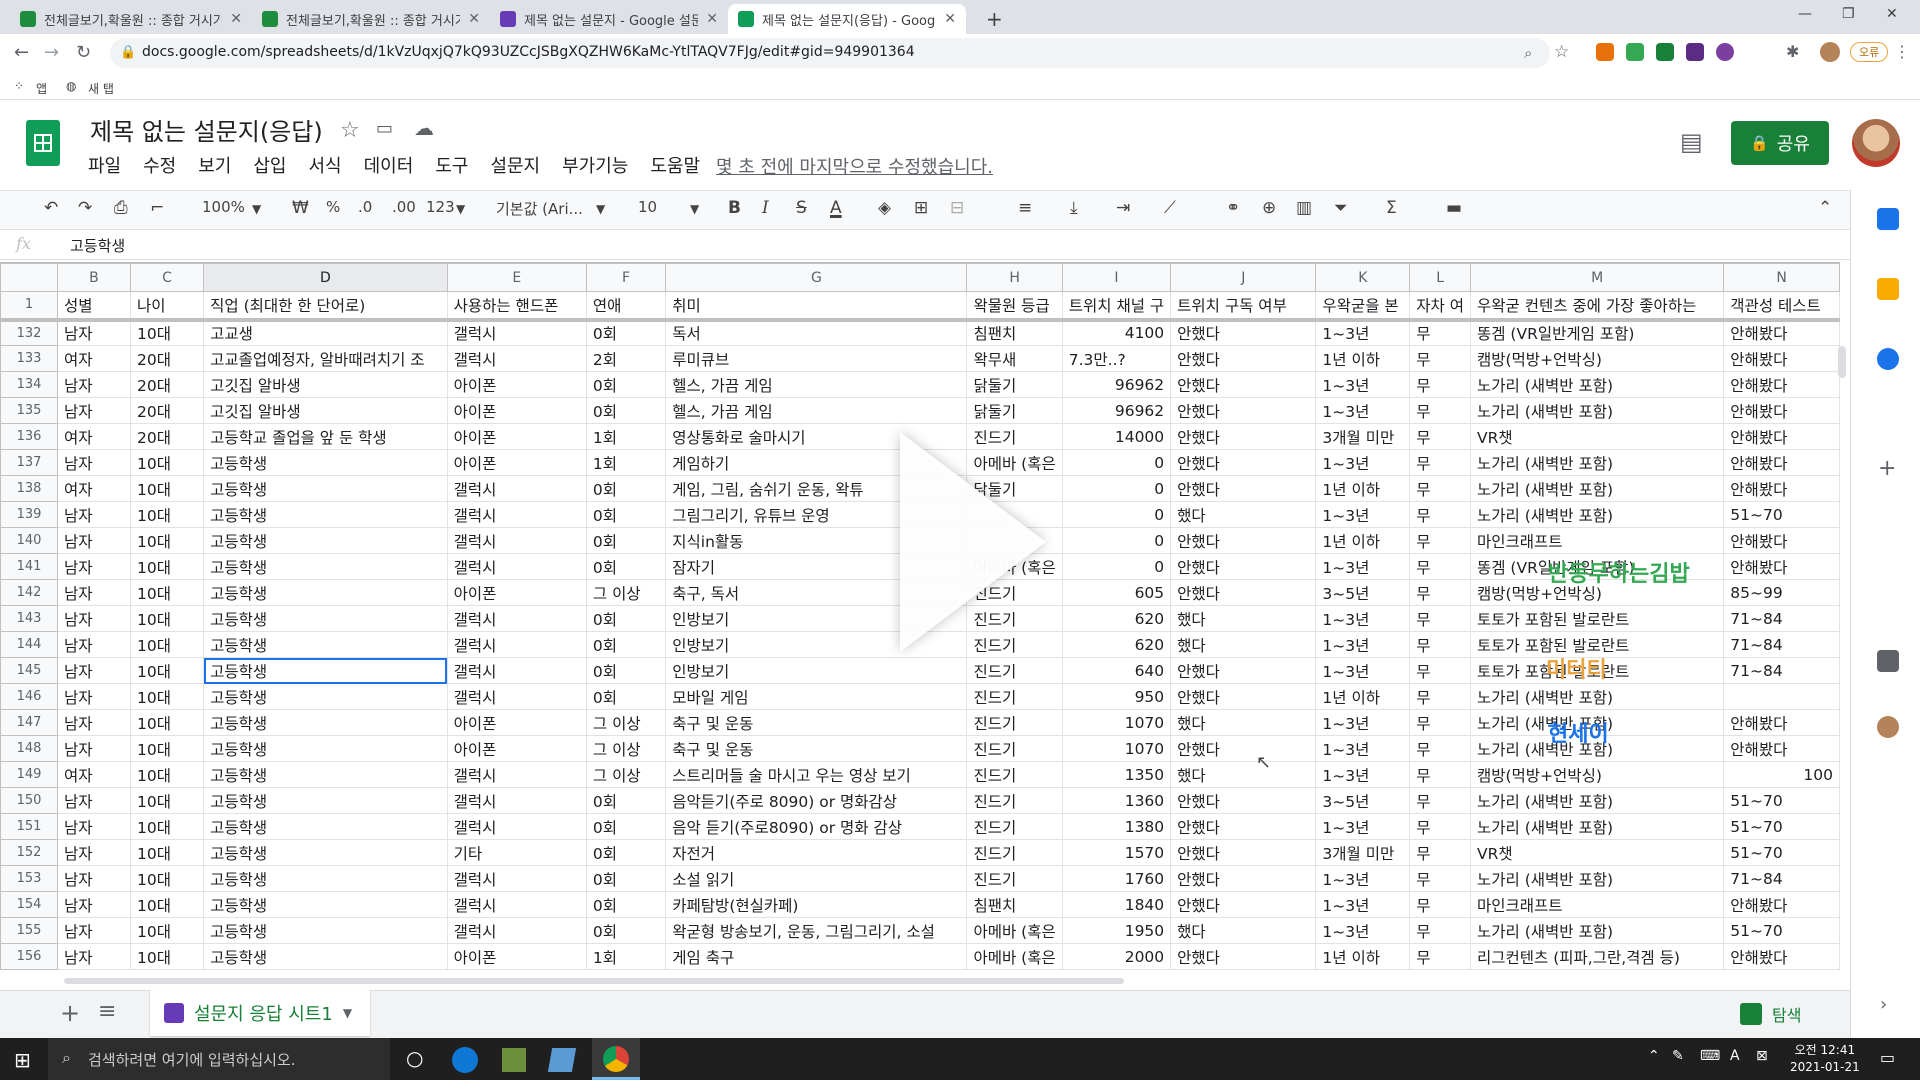  What do you see at coordinates (1341, 208) in the screenshot?
I see `filter-icon: ⏷` at bounding box center [1341, 208].